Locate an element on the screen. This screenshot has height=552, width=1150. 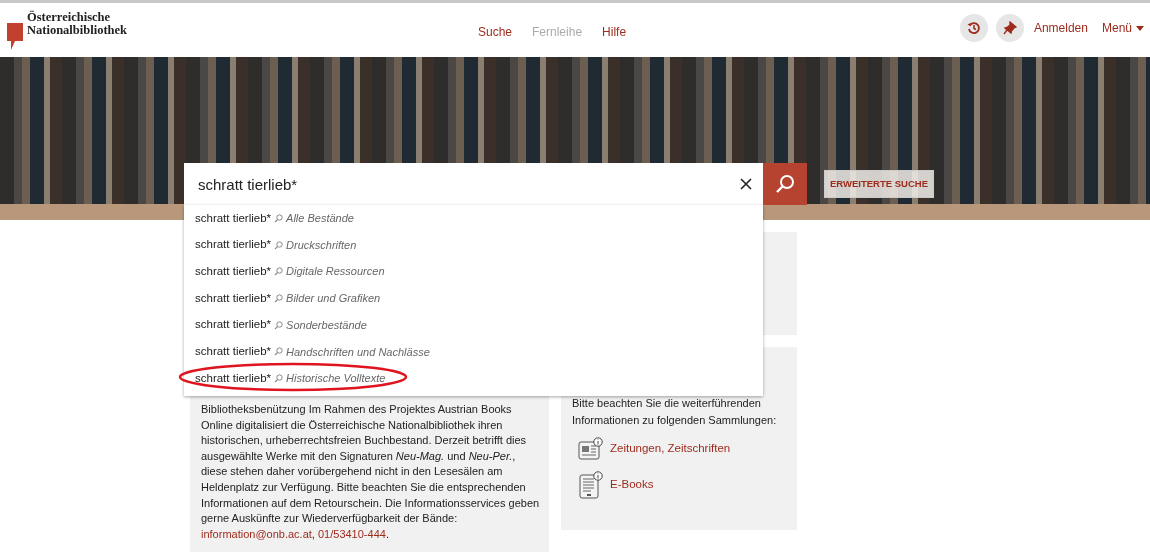
suggestion-item: schratt tierlieb* Handschriften und Nachlässe is located at coordinates (473, 352).